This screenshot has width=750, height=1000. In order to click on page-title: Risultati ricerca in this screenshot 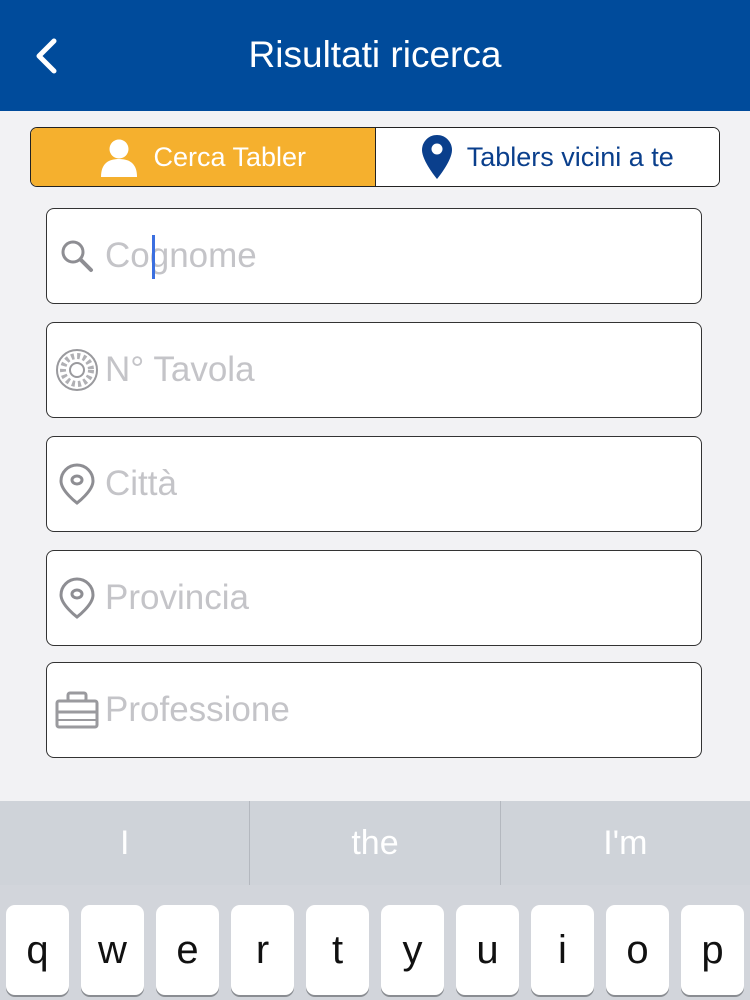, I will do `click(375, 54)`.